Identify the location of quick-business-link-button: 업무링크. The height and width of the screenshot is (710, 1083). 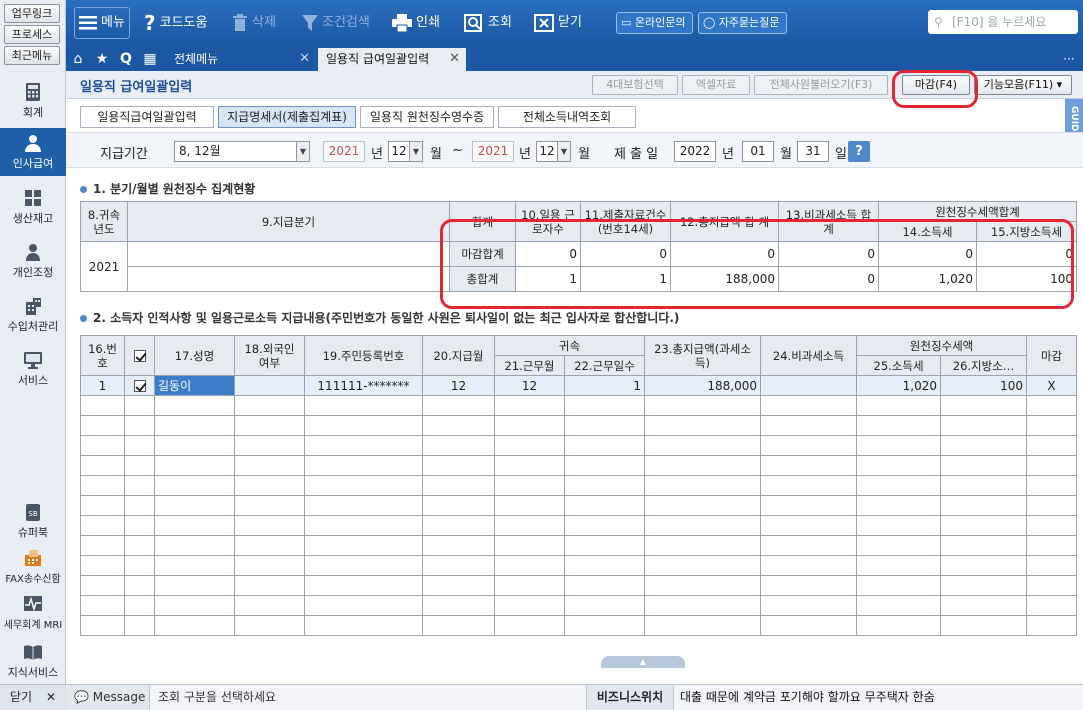
(32, 13).